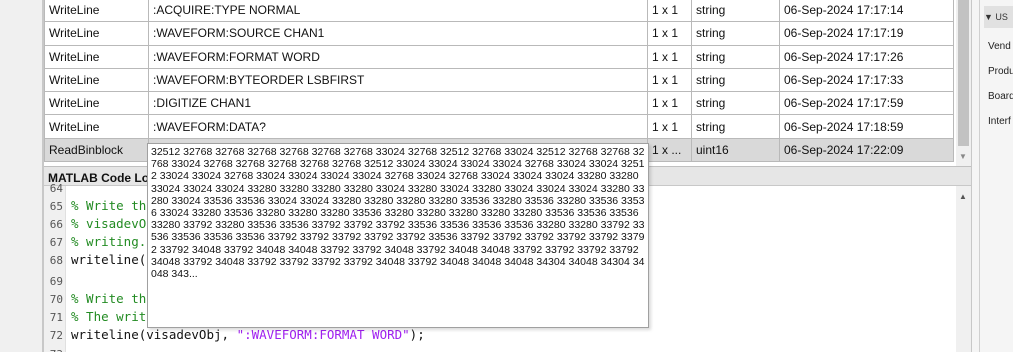 This screenshot has height=352, width=1013. Describe the element at coordinates (866, 56) in the screenshot. I see `timestamp-cell: 06-Sep-2024 17:17:26` at that location.